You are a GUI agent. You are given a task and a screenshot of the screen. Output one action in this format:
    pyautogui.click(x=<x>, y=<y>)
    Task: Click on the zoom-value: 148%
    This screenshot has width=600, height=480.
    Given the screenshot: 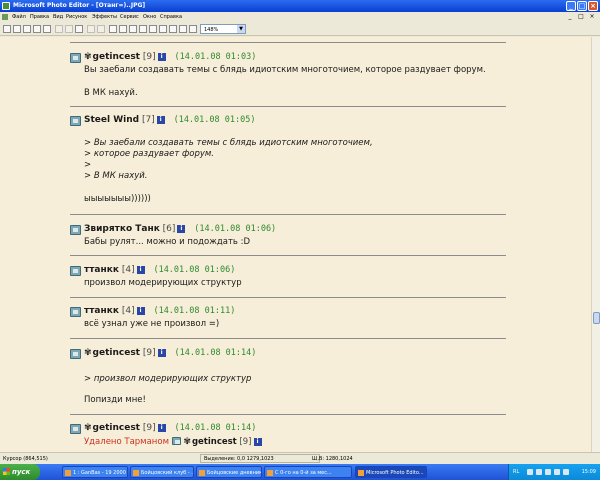 What is the action you would take?
    pyautogui.click(x=211, y=30)
    